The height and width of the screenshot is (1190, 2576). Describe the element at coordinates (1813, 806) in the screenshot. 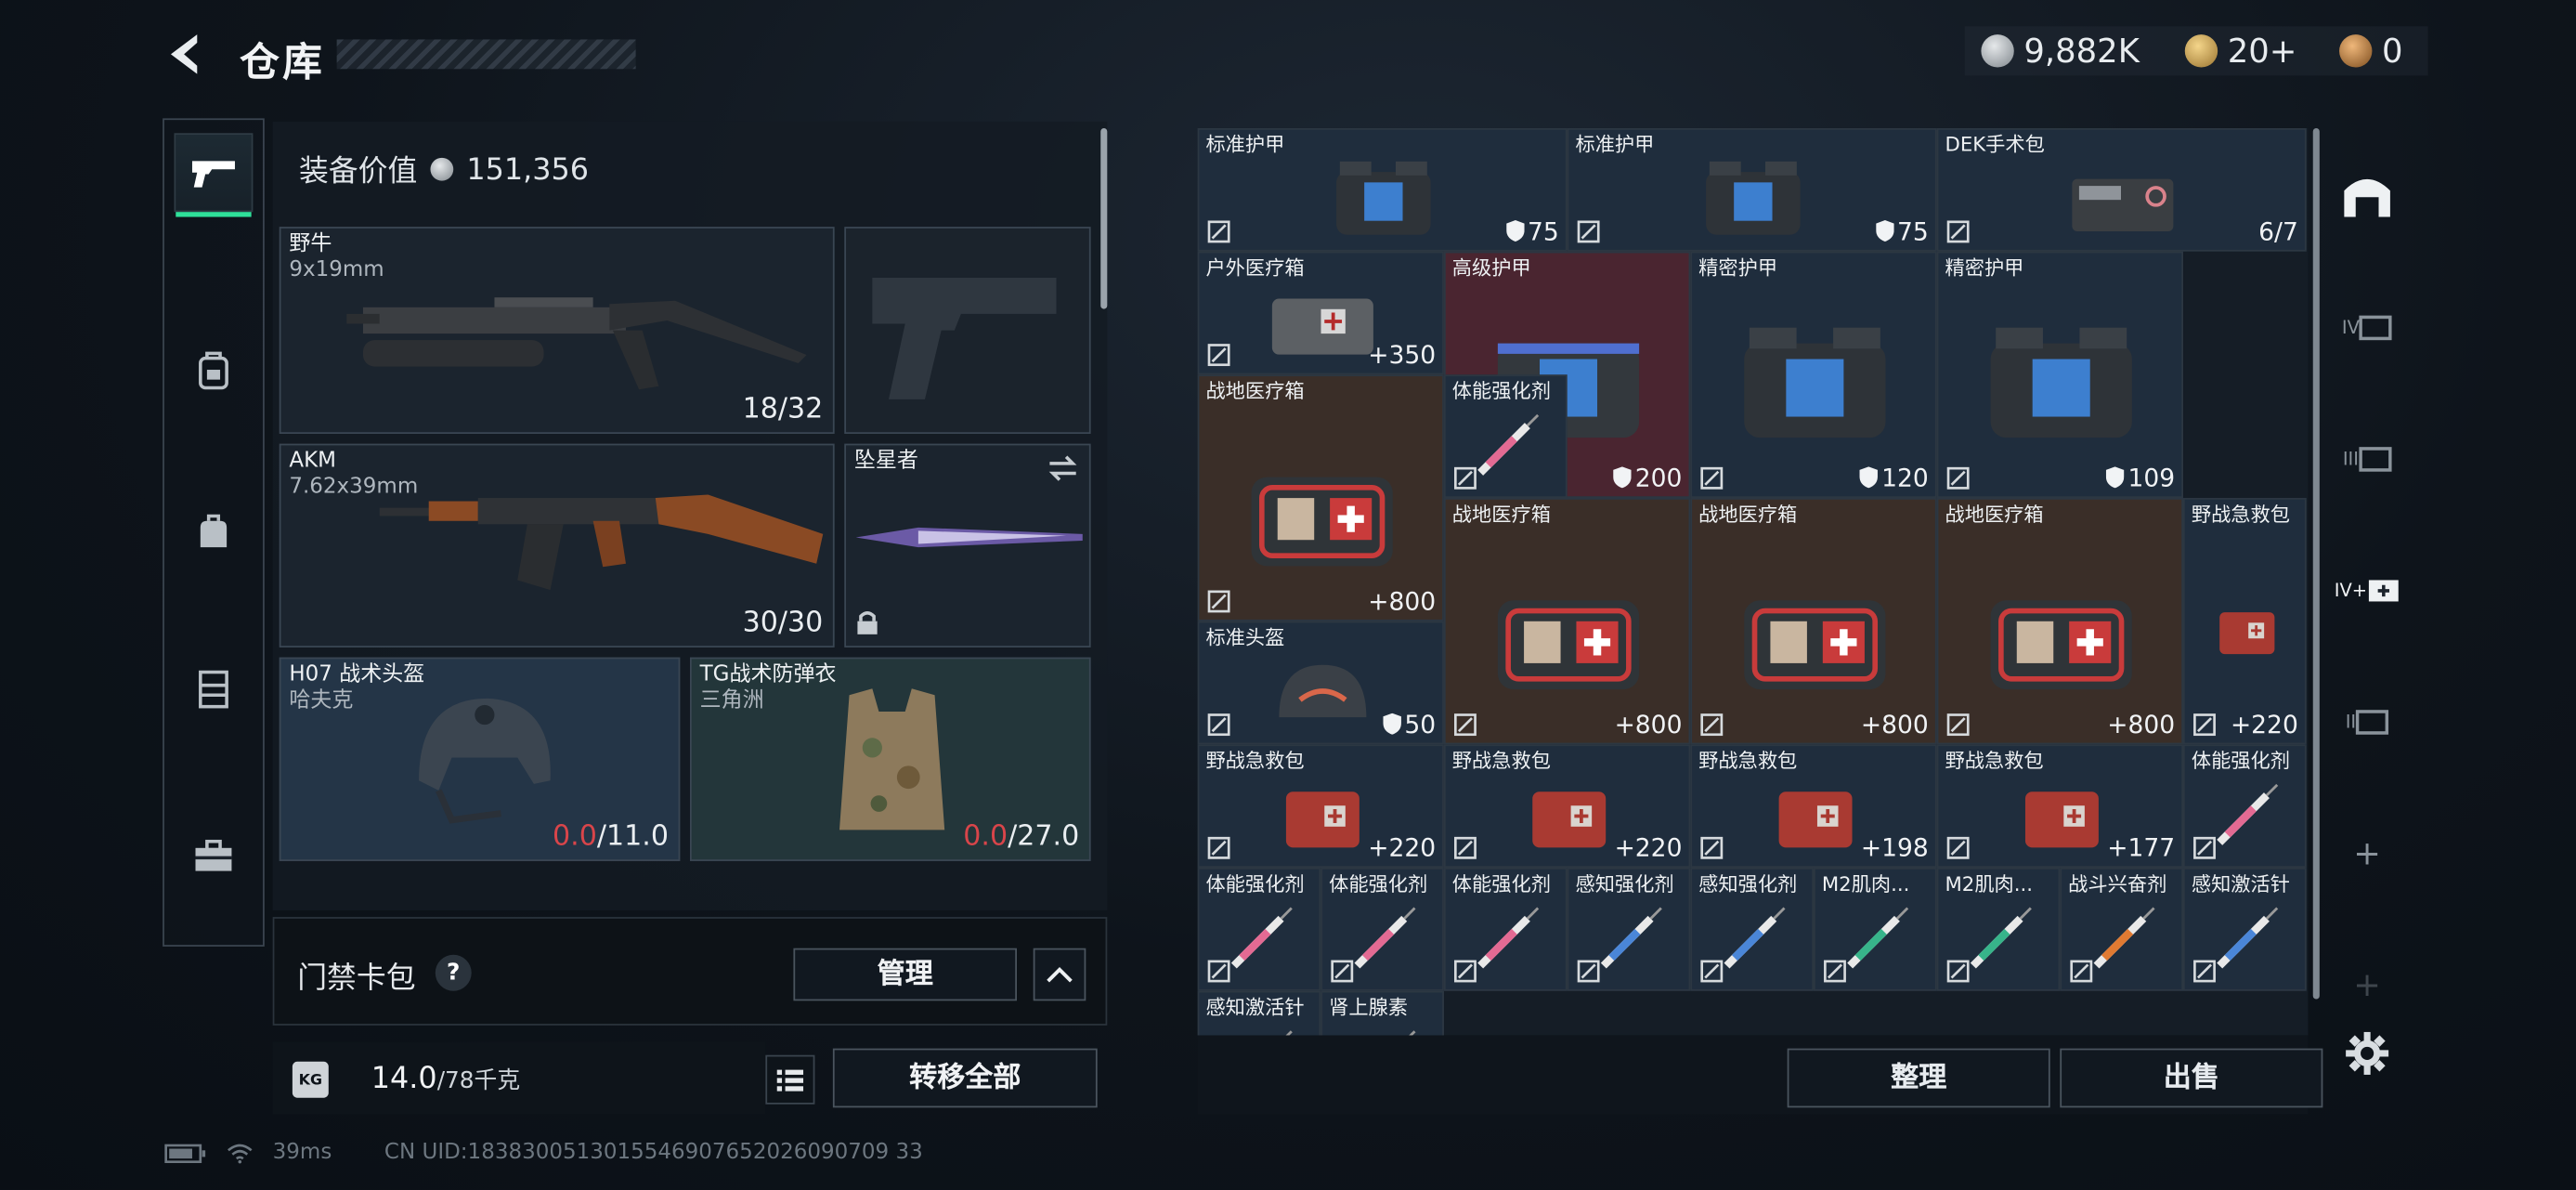

I see `stash-item-firstaid: 野战急救包 +198` at that location.